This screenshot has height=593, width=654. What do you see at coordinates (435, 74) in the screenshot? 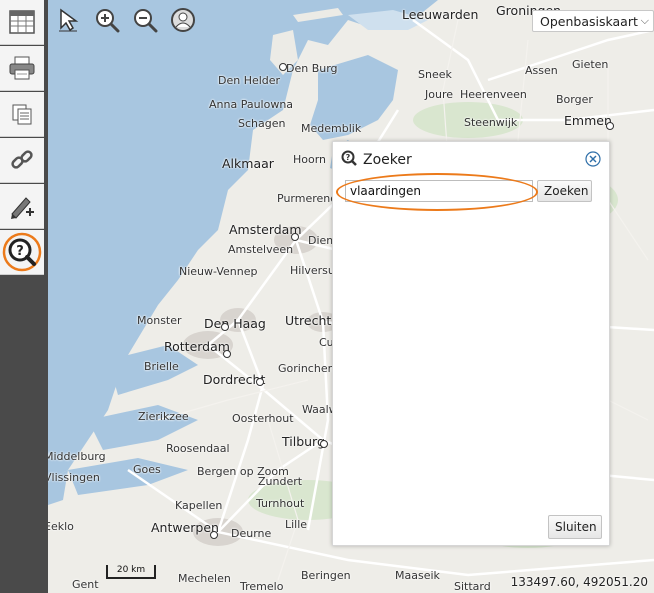
I see `map-label: Sneek` at bounding box center [435, 74].